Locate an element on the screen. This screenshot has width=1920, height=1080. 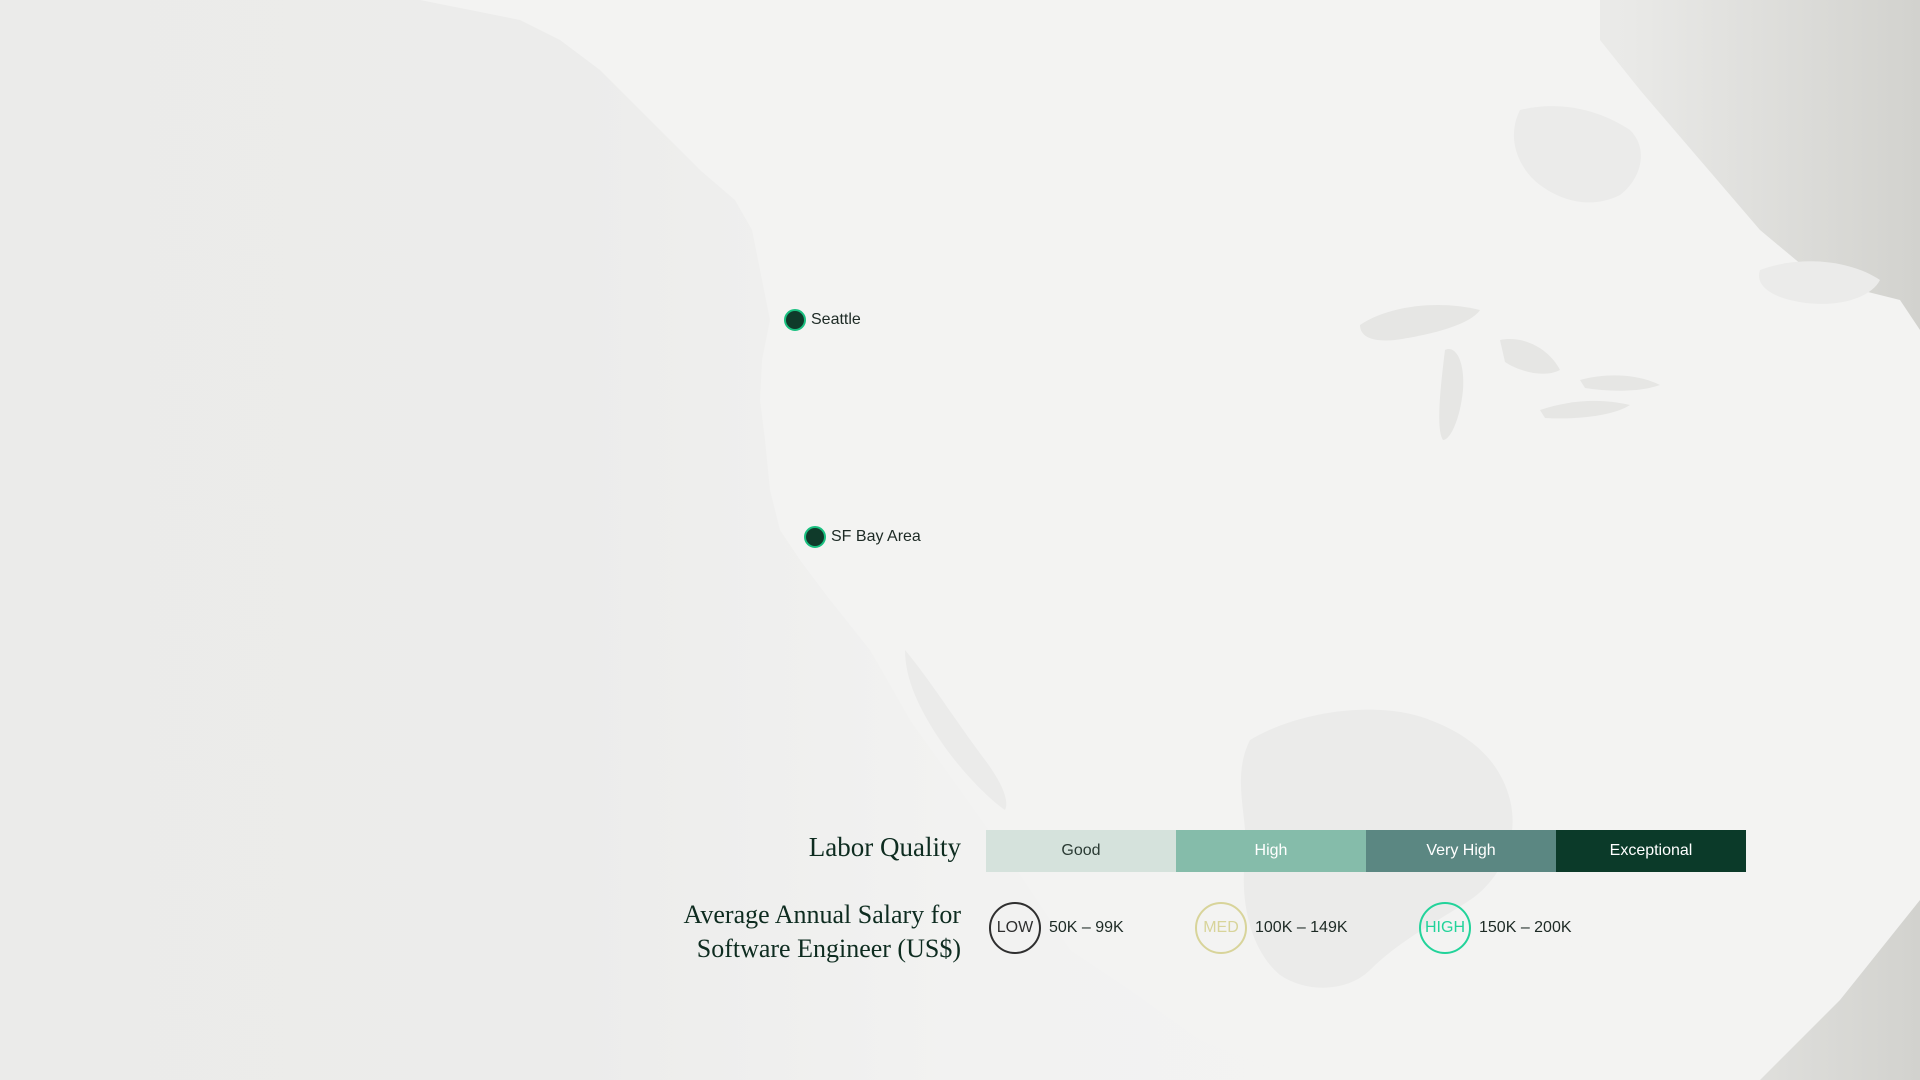
quality-level-label: Good is located at coordinates (1081, 850).